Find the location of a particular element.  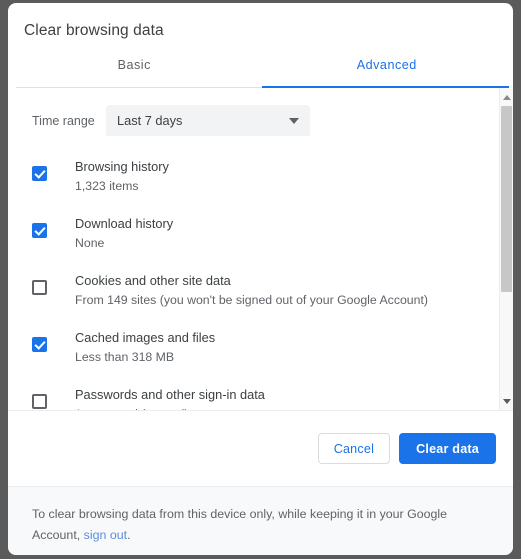

tab-advanced: Advanced is located at coordinates (387, 71).